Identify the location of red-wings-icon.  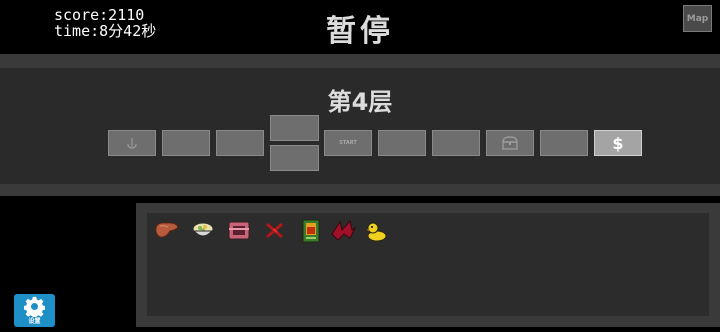
(343, 231).